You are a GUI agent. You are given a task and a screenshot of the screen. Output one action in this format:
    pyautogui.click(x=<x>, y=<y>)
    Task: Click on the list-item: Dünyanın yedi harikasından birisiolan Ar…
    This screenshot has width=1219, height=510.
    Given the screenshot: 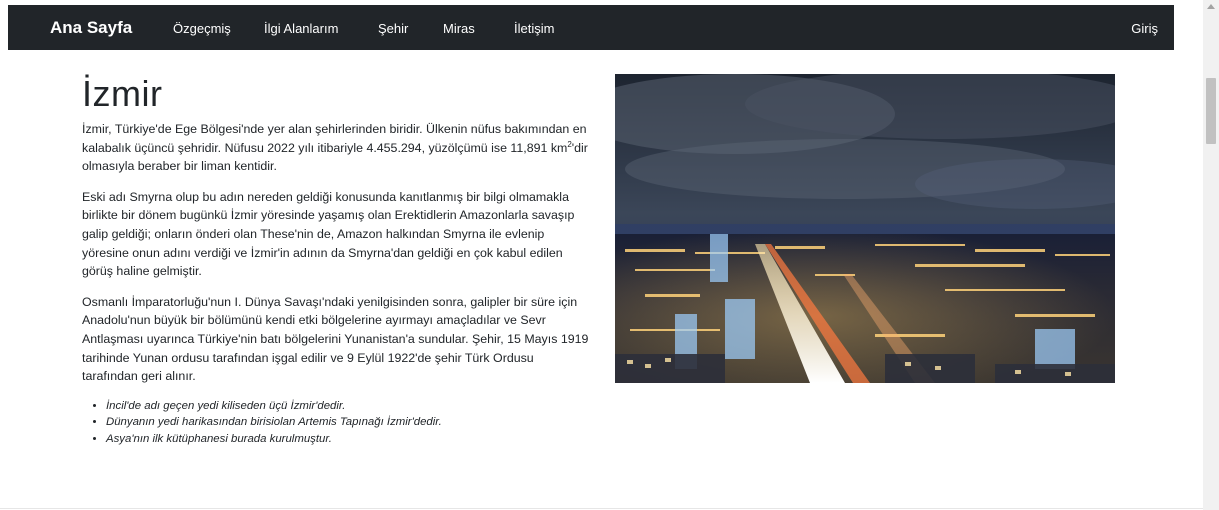 What is the action you would take?
    pyautogui.click(x=349, y=422)
    